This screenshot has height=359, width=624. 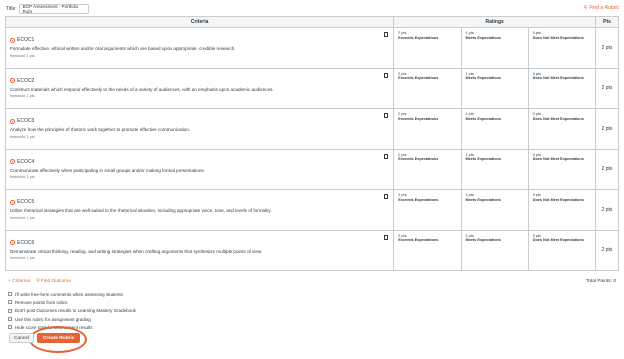 What do you see at coordinates (600, 281) in the screenshot?
I see `total-points: Total Points: 0` at bounding box center [600, 281].